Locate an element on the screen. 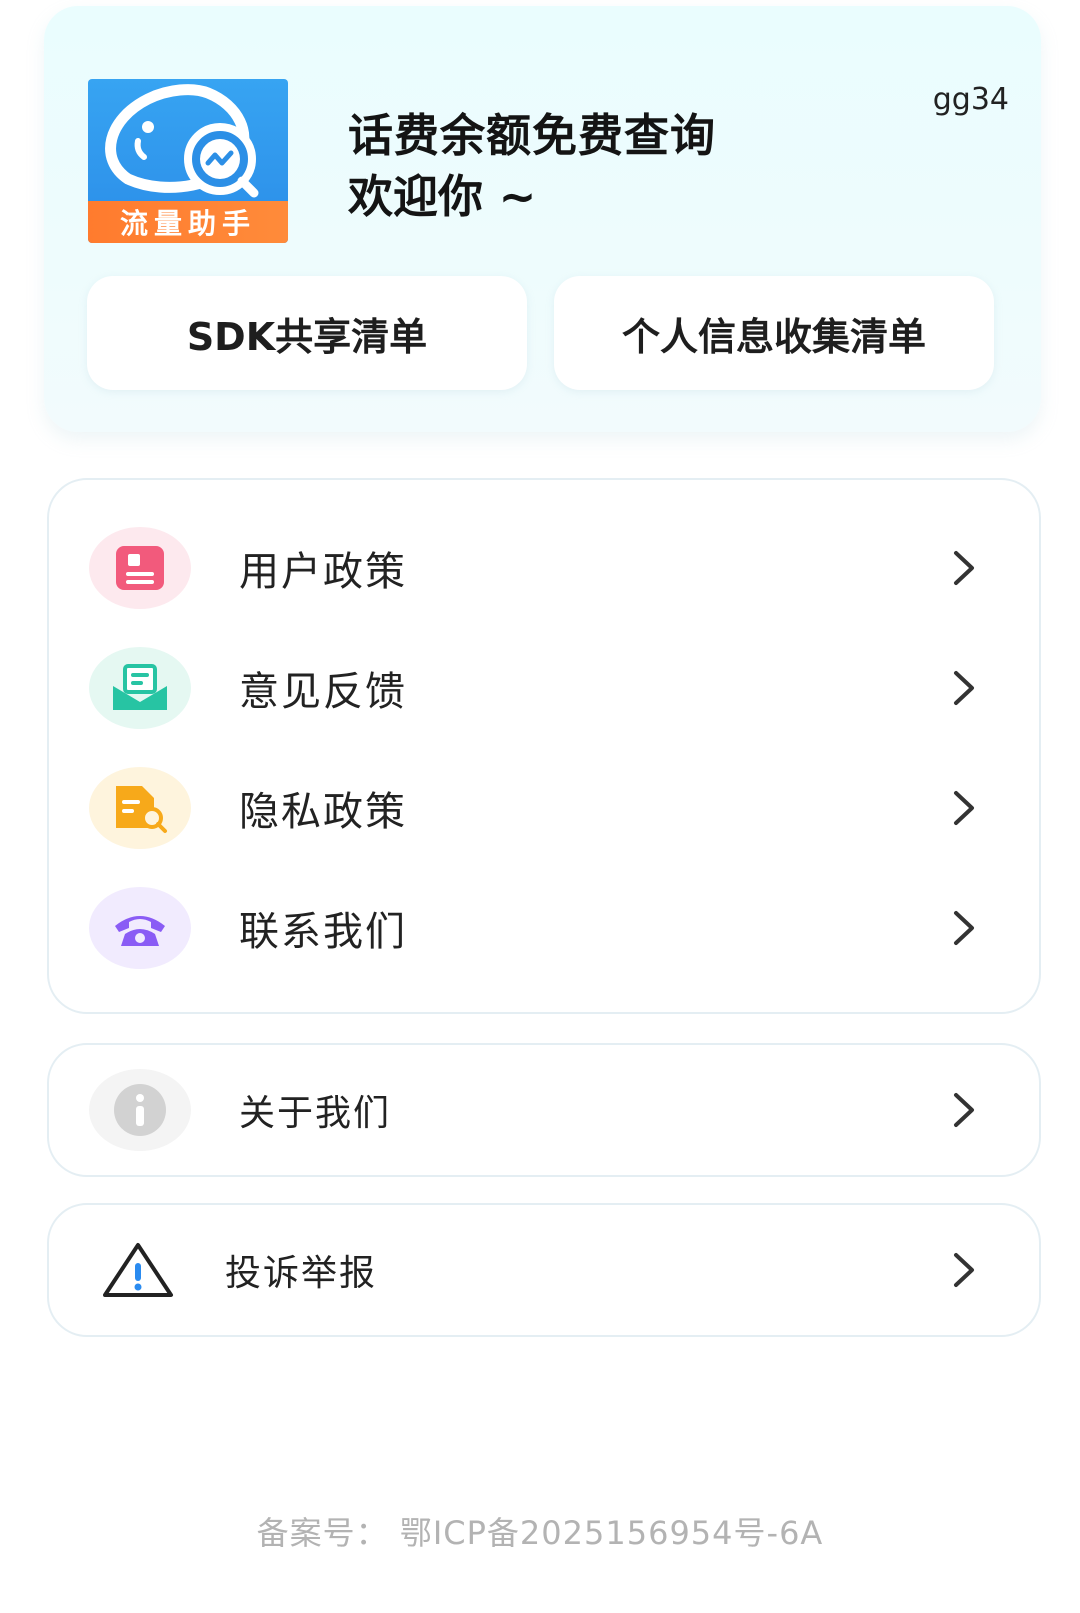 The height and width of the screenshot is (1613, 1080). menu-item-label: 用户政策 is located at coordinates (323, 572).